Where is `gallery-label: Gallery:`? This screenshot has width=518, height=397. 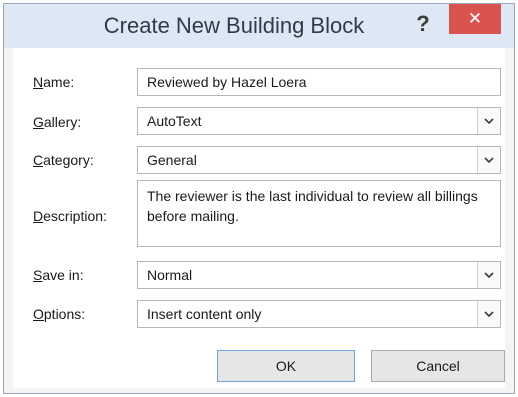 gallery-label: Gallery: is located at coordinates (57, 122).